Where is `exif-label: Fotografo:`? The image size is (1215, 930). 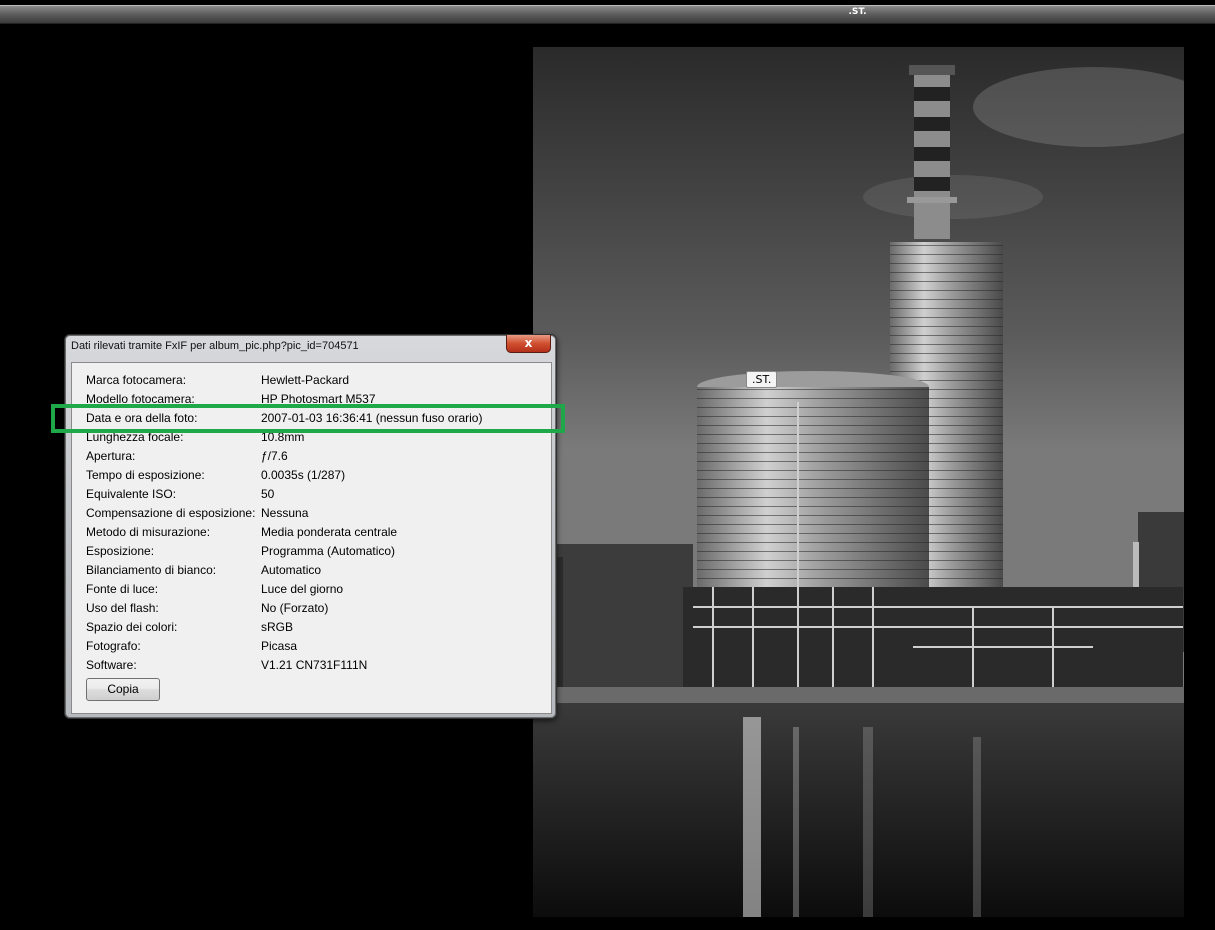 exif-label: Fotografo: is located at coordinates (113, 646).